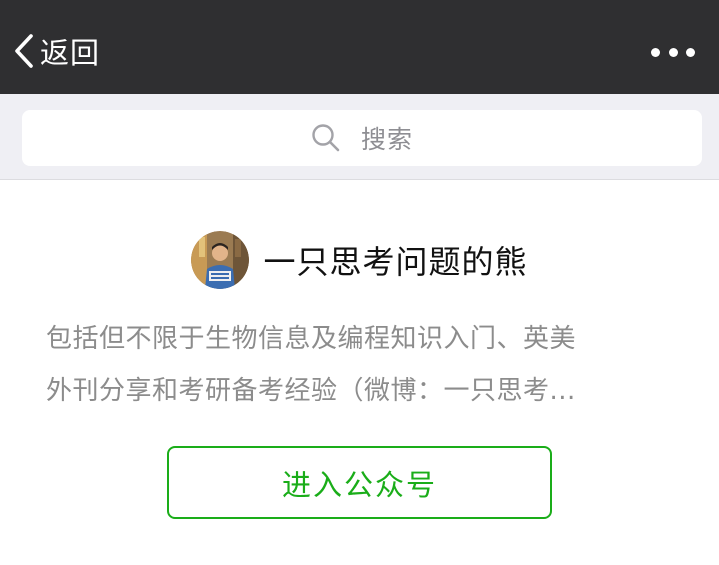 This screenshot has height=565, width=719. I want to click on back-label: 返回, so click(70, 53).